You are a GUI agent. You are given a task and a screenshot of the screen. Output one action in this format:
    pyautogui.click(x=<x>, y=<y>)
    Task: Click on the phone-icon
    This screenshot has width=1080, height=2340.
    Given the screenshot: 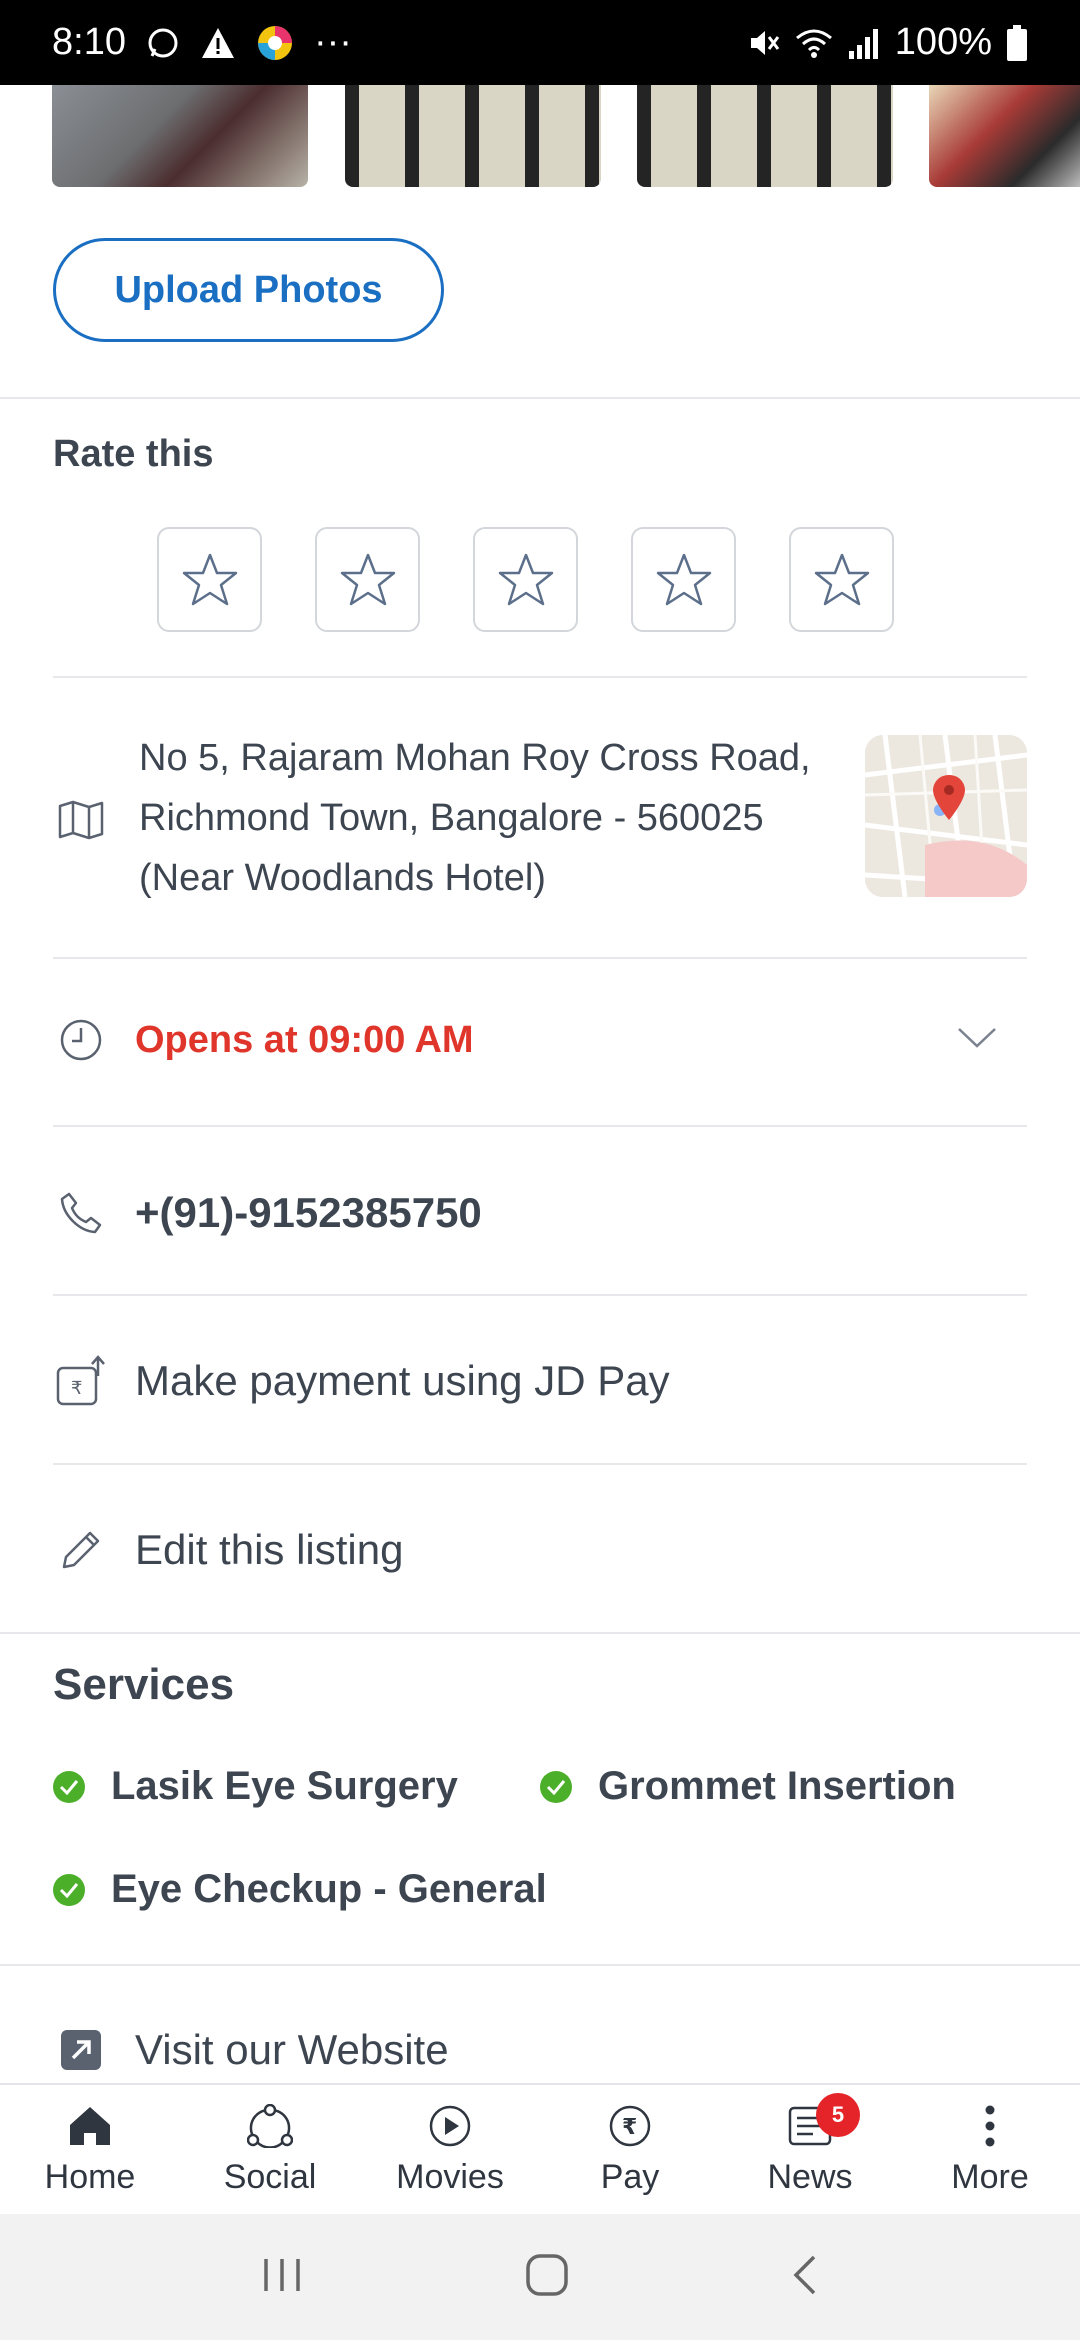 What is the action you would take?
    pyautogui.click(x=81, y=1213)
    